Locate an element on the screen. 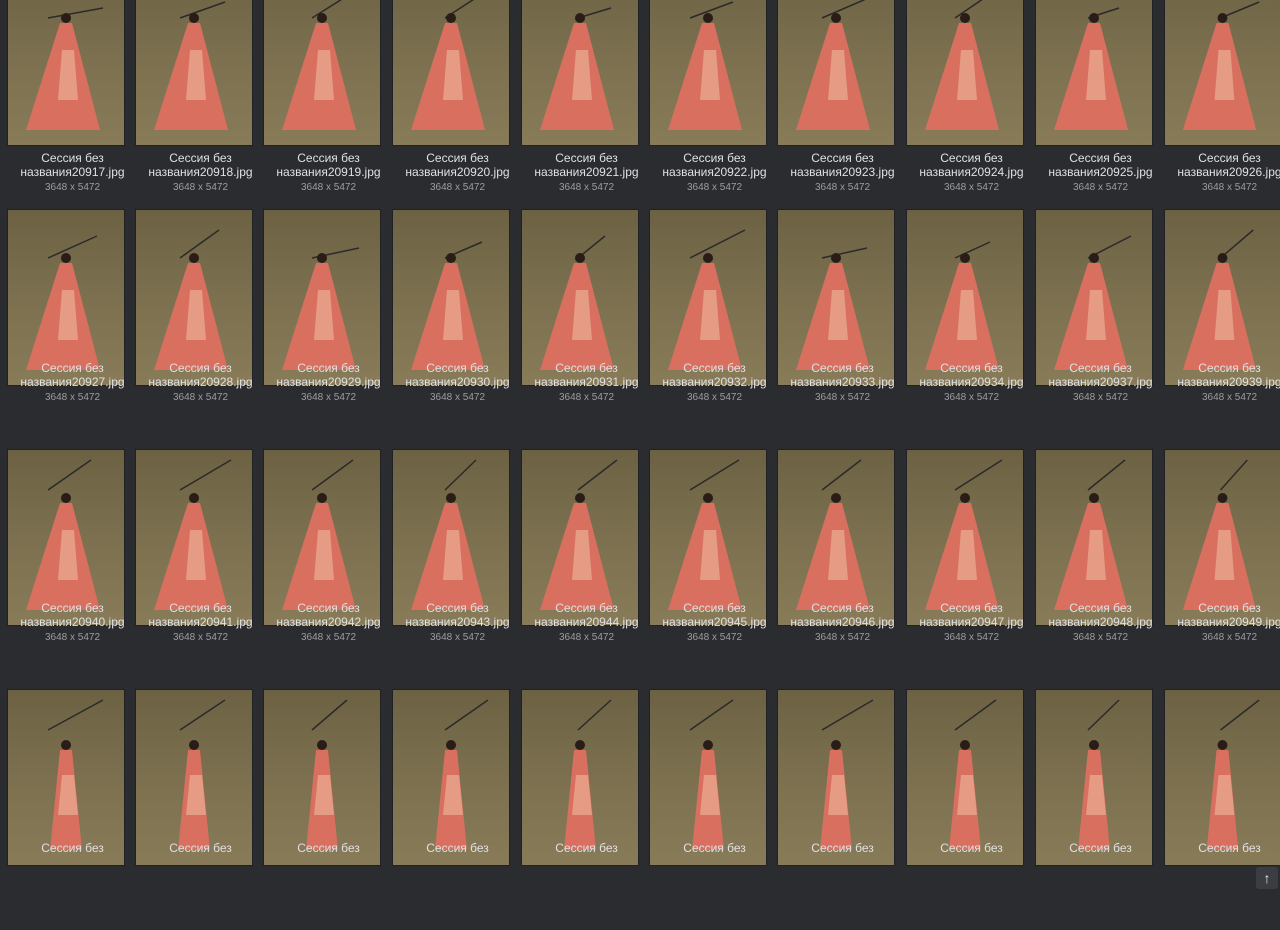 The image size is (1280, 930). thumbnail-tile: Сессия без названия20934.jpg 3648 x 5472 is located at coordinates (971, 330).